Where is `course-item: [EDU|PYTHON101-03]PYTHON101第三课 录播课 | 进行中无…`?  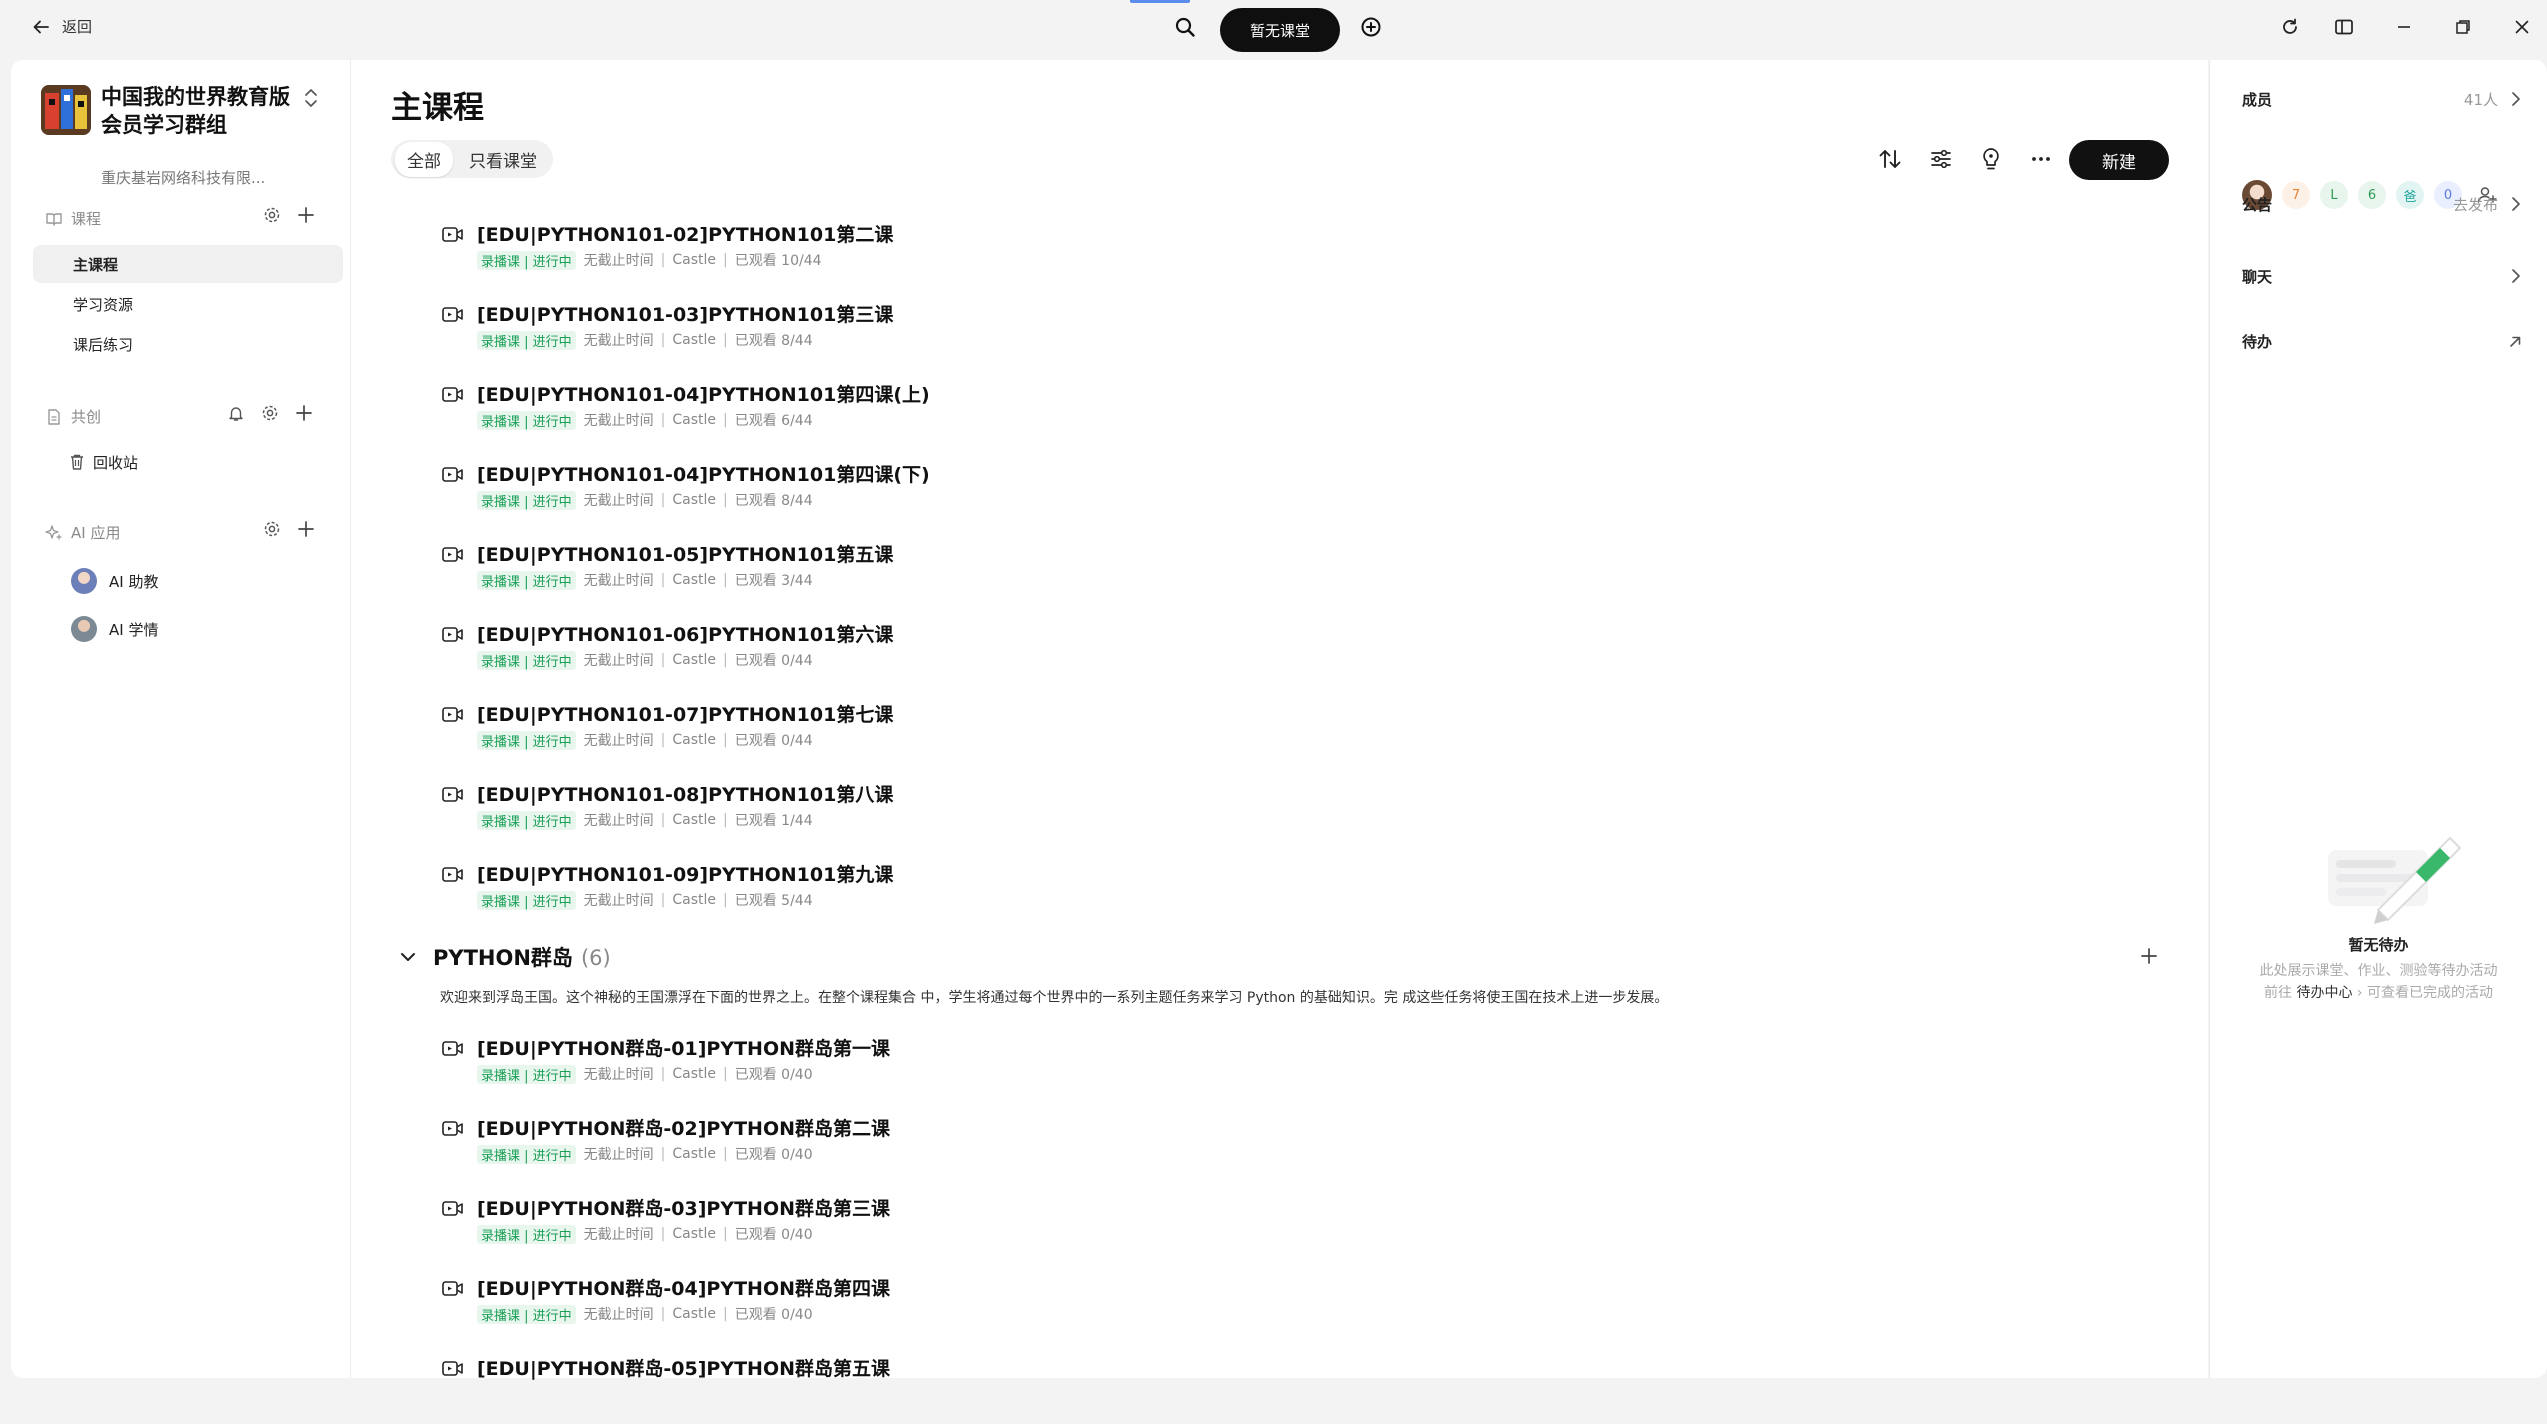
course-item: [EDU|PYTHON101-03]PYTHON101第三课 录播课 | 进行中无… is located at coordinates (1191, 335).